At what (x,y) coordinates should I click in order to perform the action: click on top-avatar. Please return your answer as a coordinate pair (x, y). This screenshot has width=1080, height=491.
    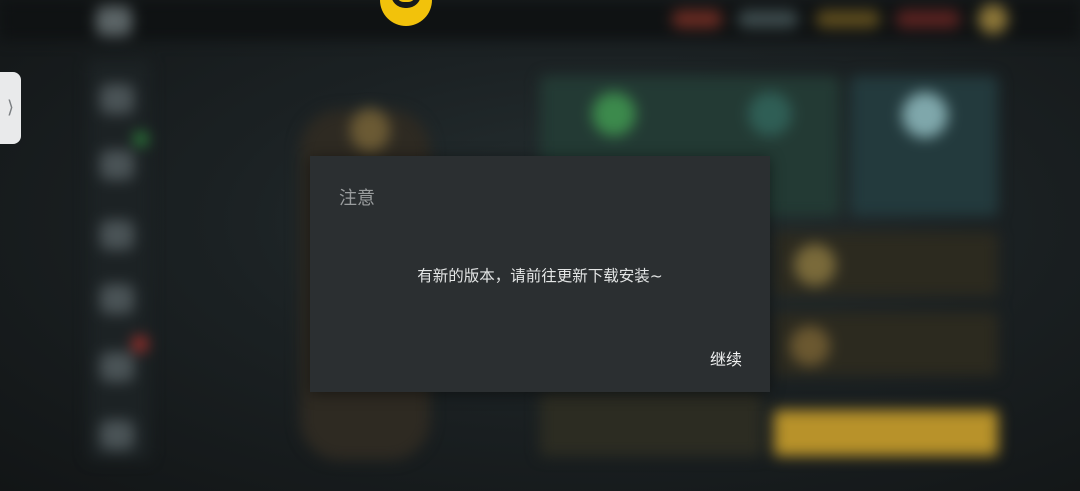
    Looking at the image, I should click on (993, 19).